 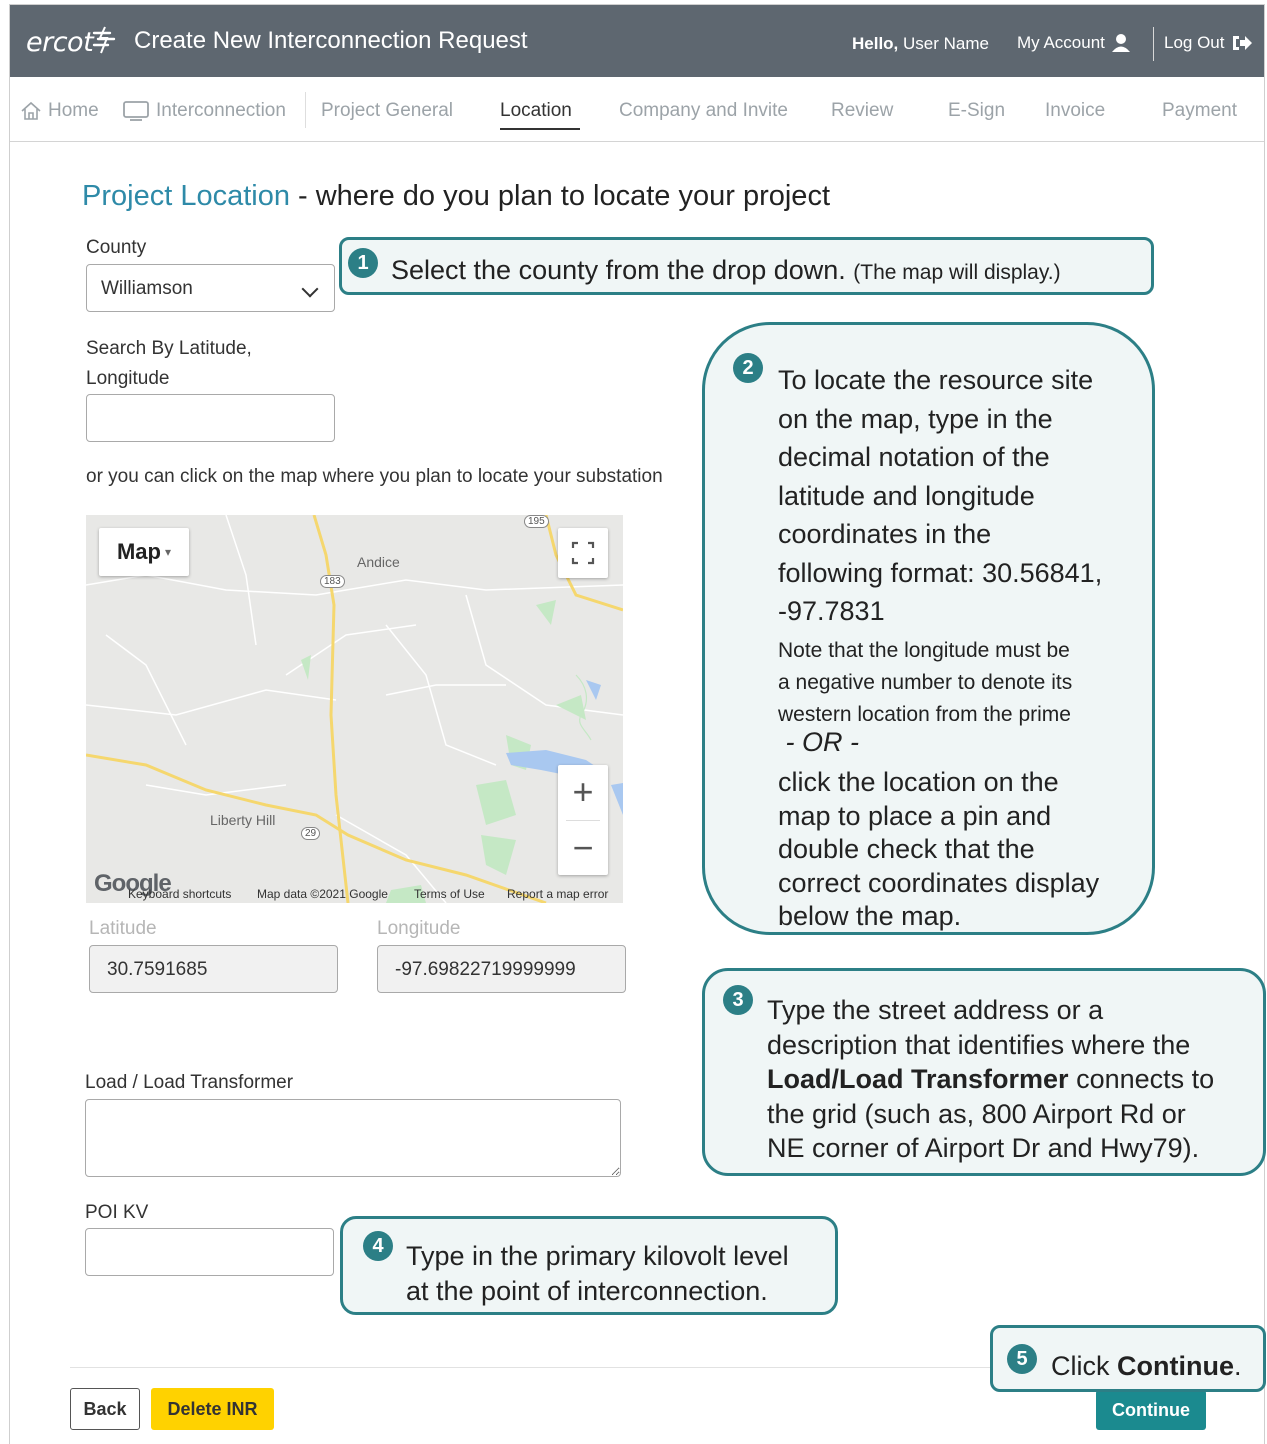 What do you see at coordinates (243, 820) in the screenshot?
I see `map-place-liberty-hill: Liberty Hill` at bounding box center [243, 820].